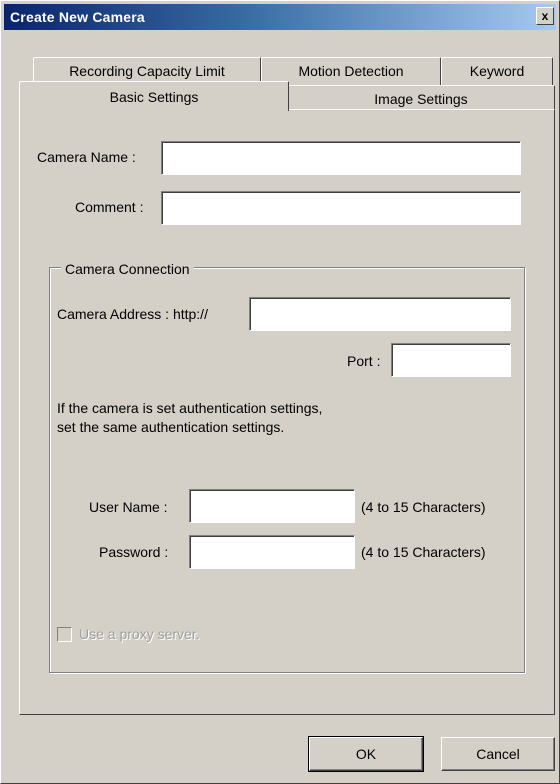  I want to click on comment-input, so click(341, 208).